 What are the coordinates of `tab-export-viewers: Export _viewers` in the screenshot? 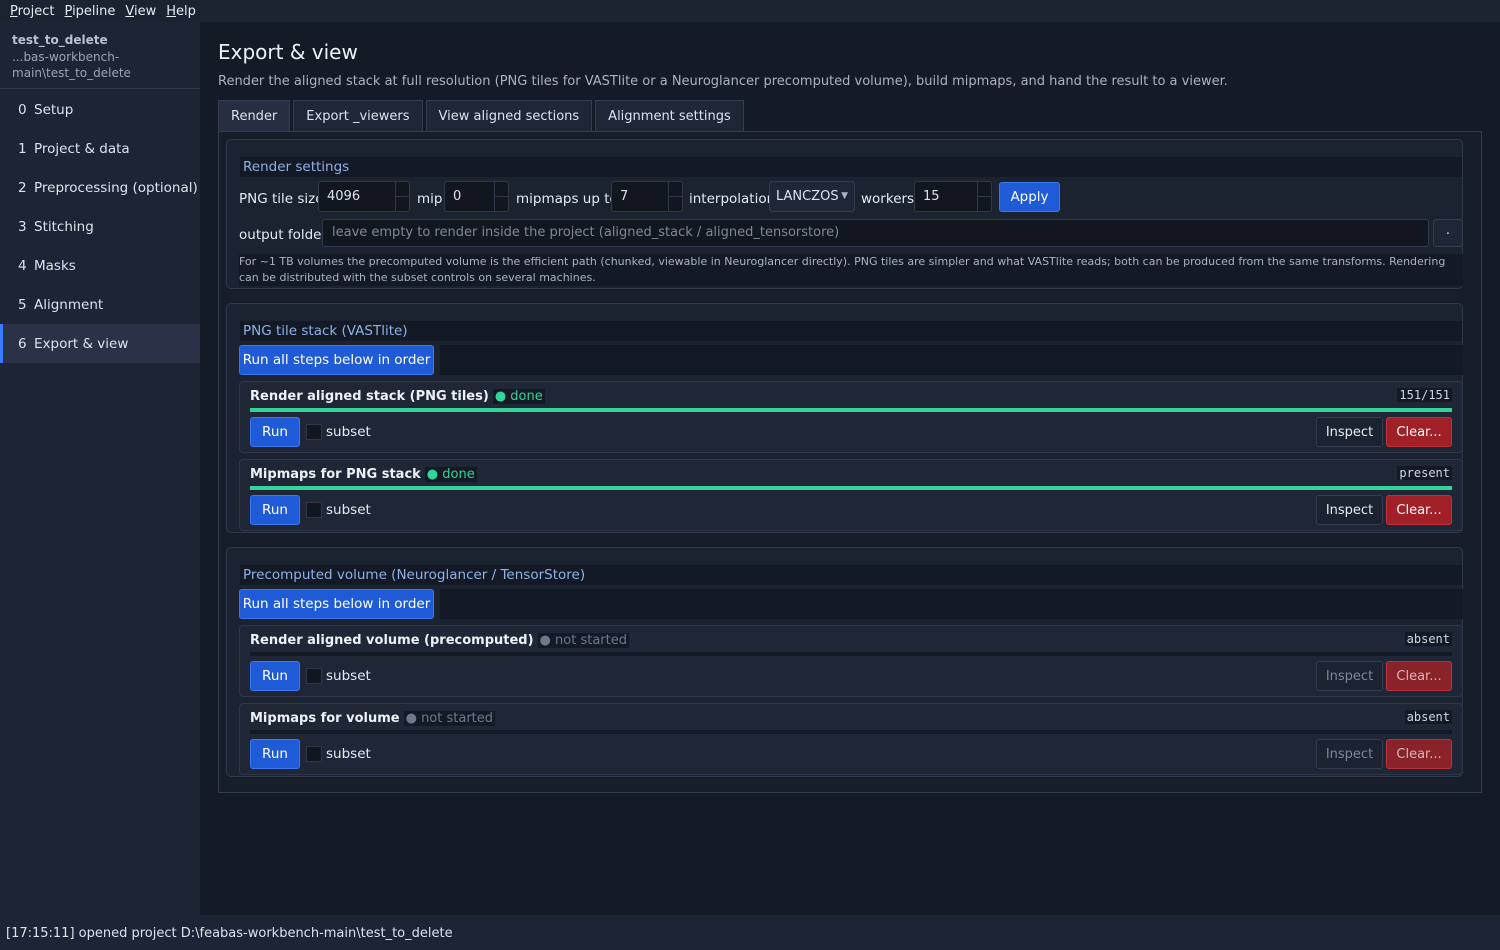 It's located at (358, 116).